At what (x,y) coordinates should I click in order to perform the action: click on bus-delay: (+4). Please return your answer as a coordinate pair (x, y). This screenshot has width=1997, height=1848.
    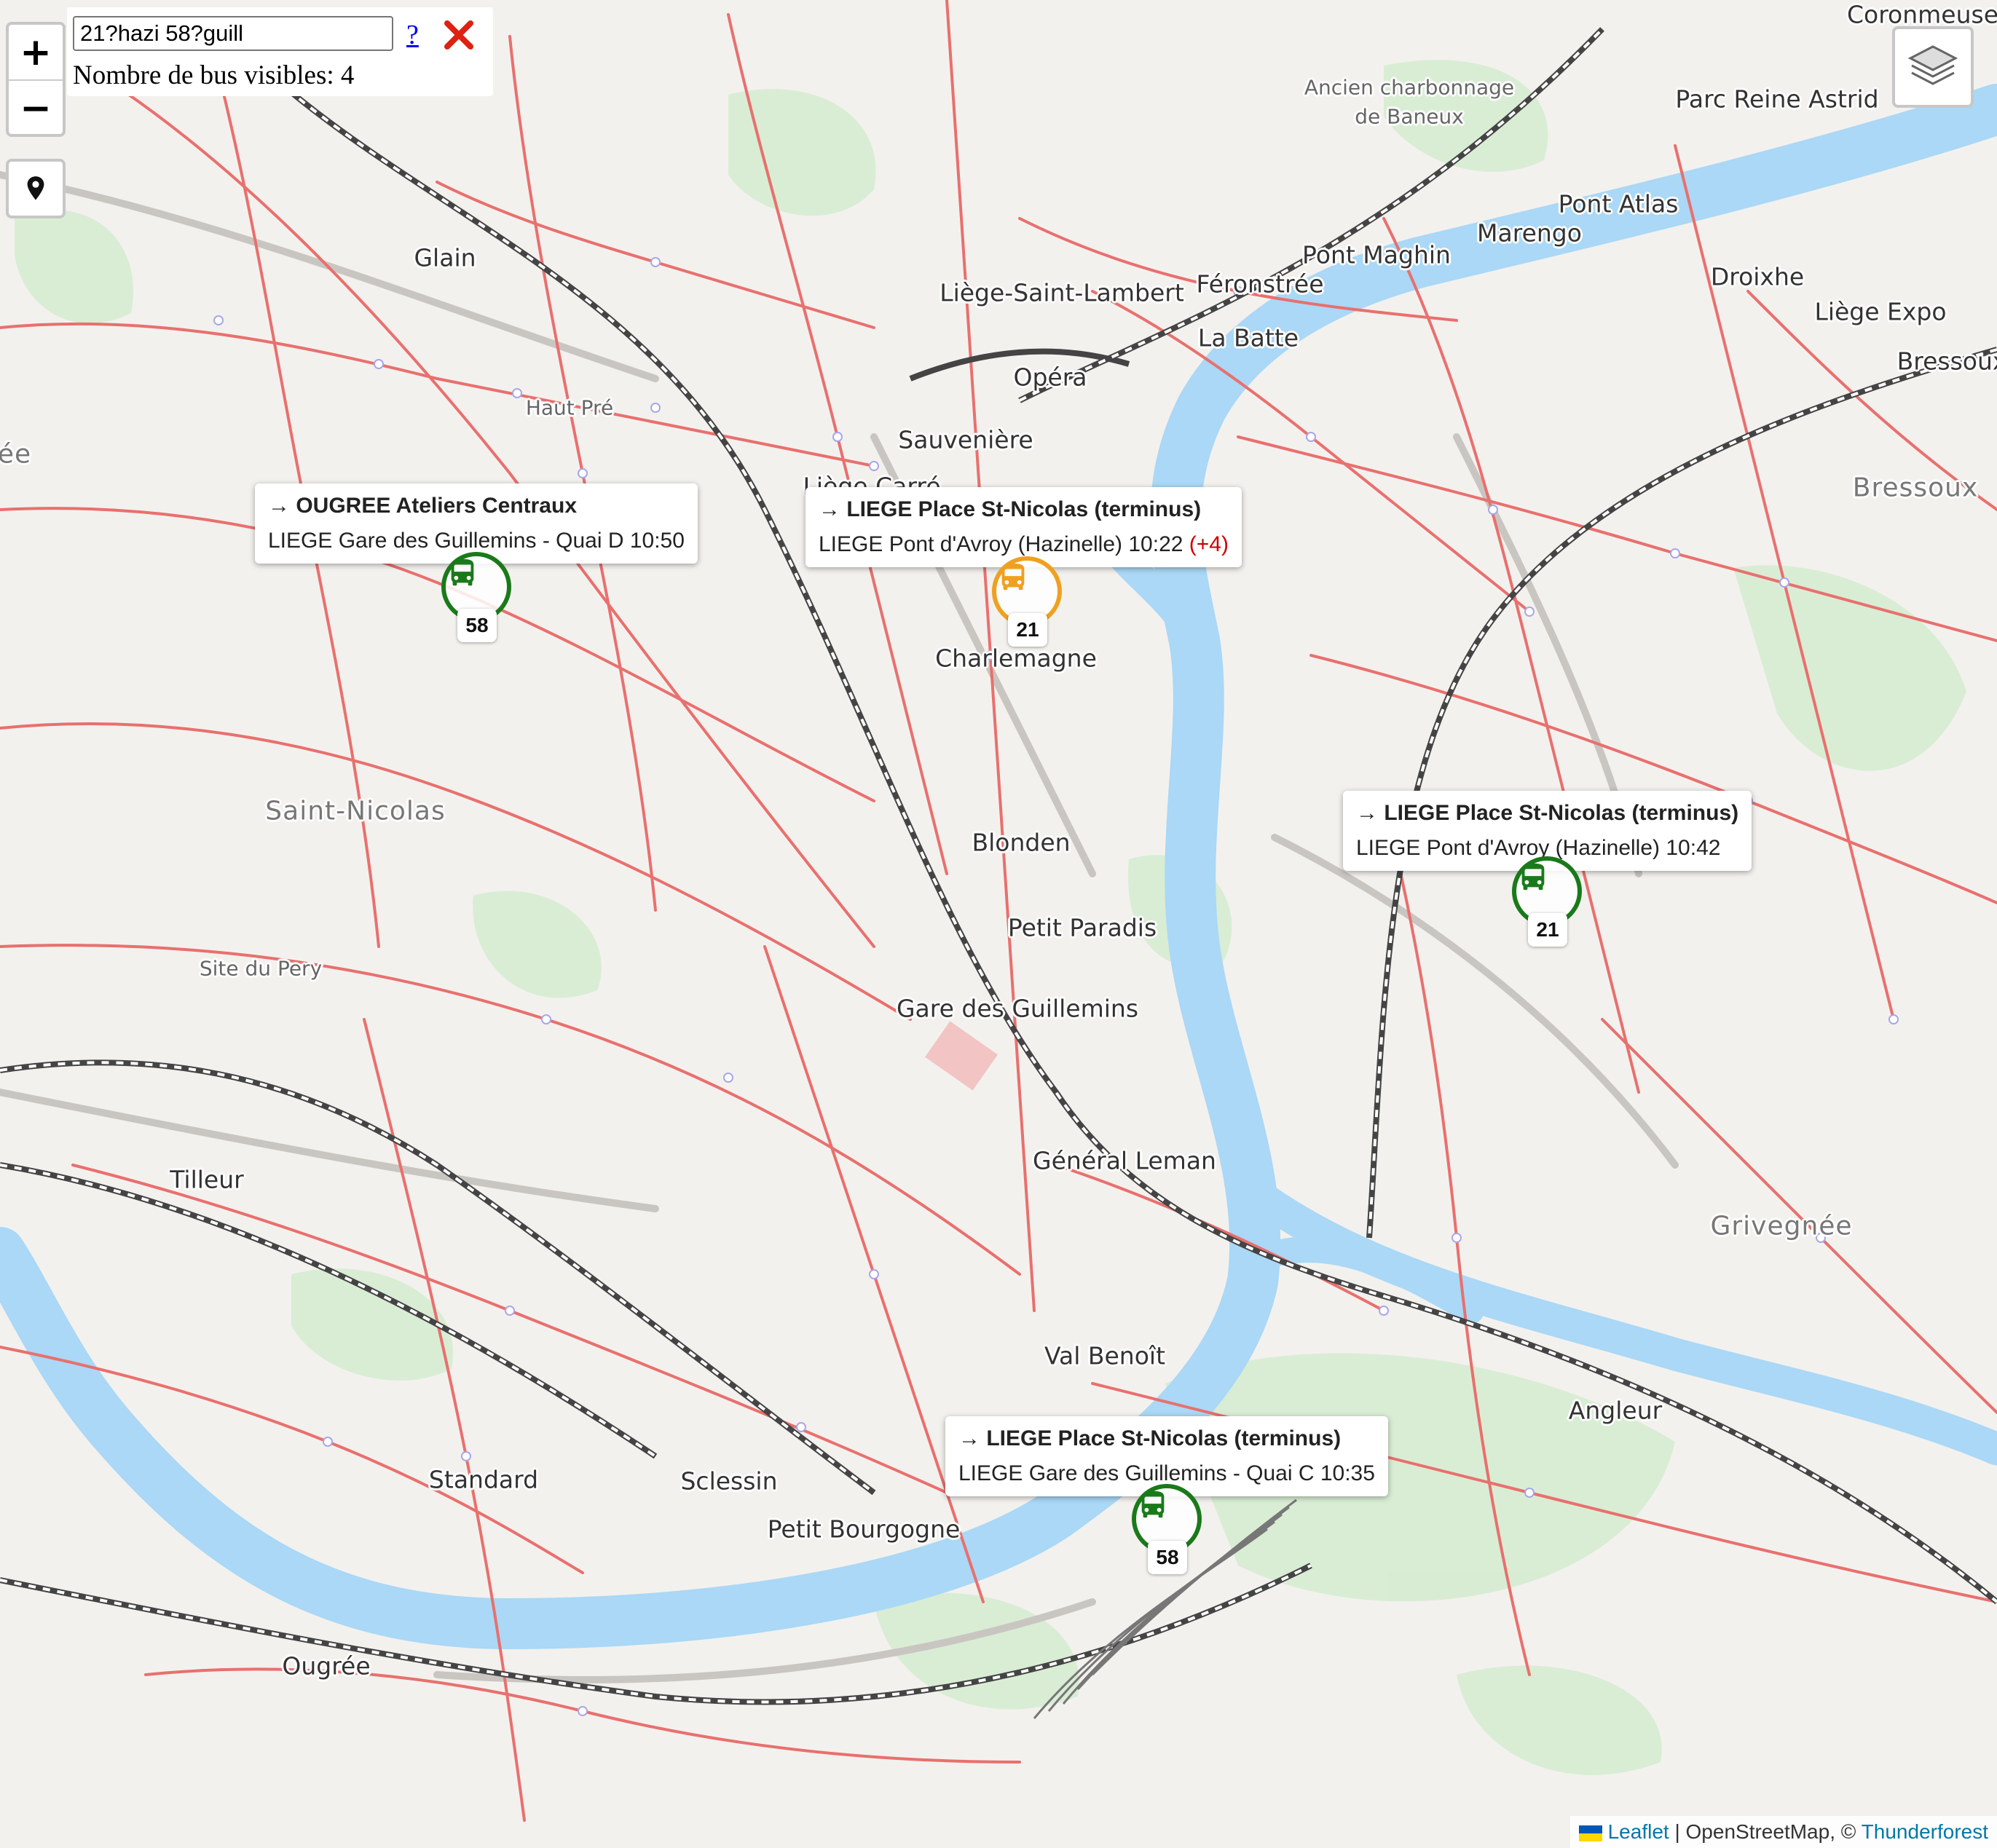
    Looking at the image, I should click on (1209, 544).